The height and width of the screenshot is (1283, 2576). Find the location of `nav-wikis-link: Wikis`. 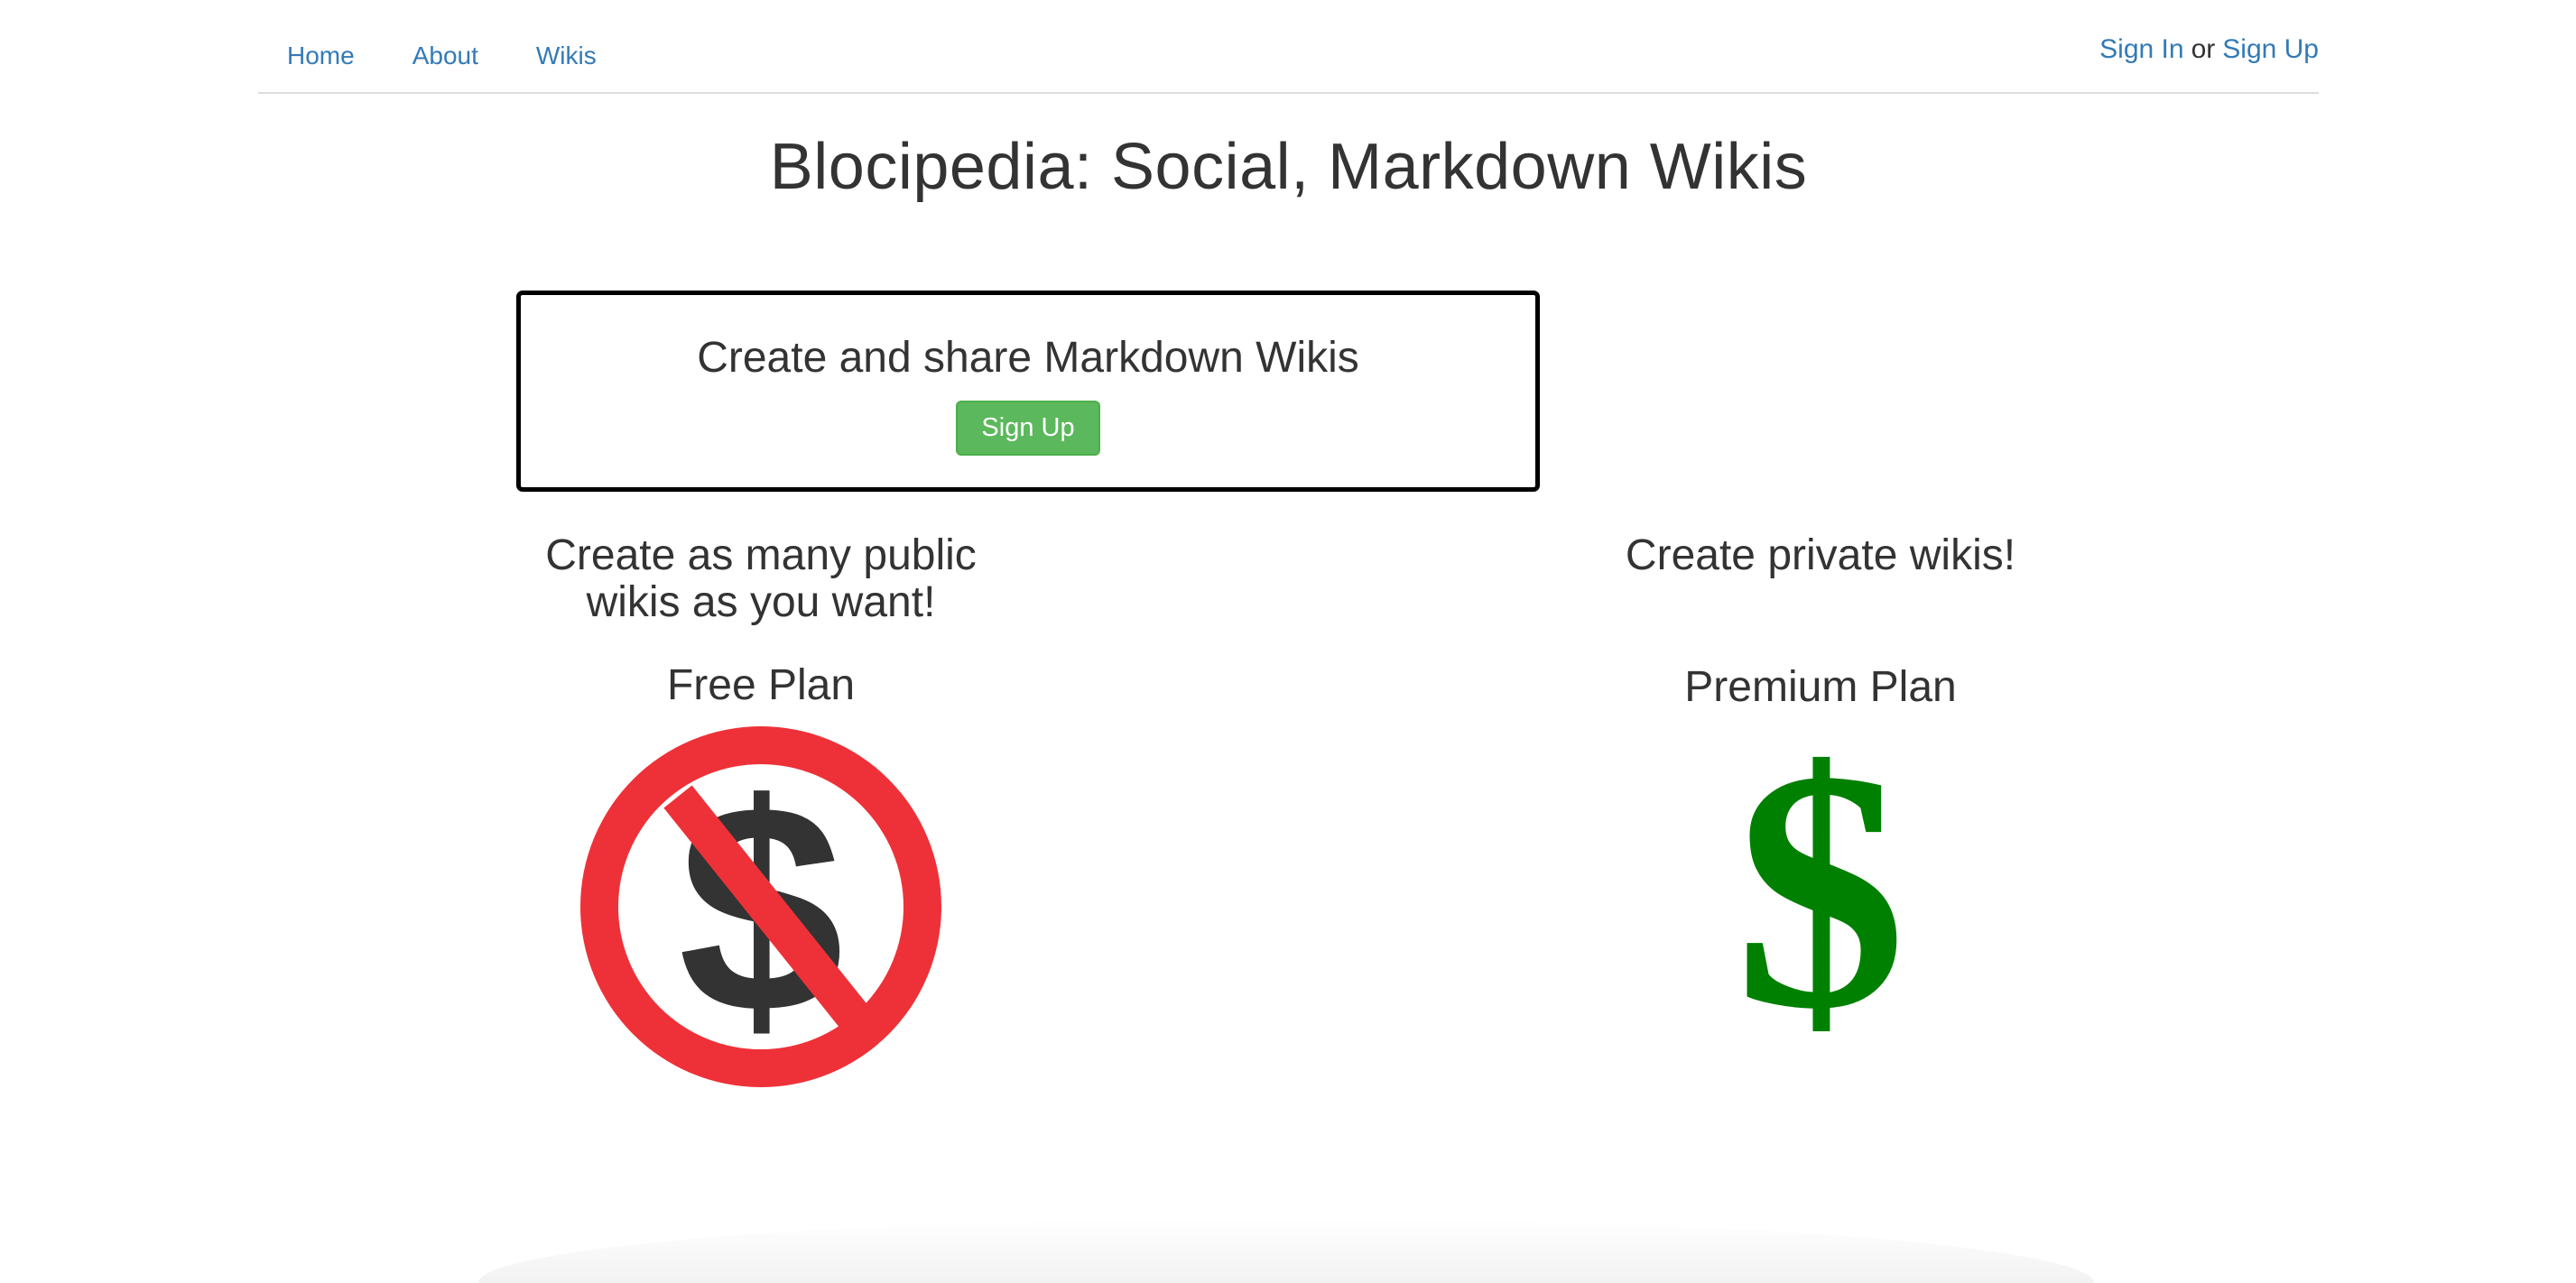

nav-wikis-link: Wikis is located at coordinates (566, 56).